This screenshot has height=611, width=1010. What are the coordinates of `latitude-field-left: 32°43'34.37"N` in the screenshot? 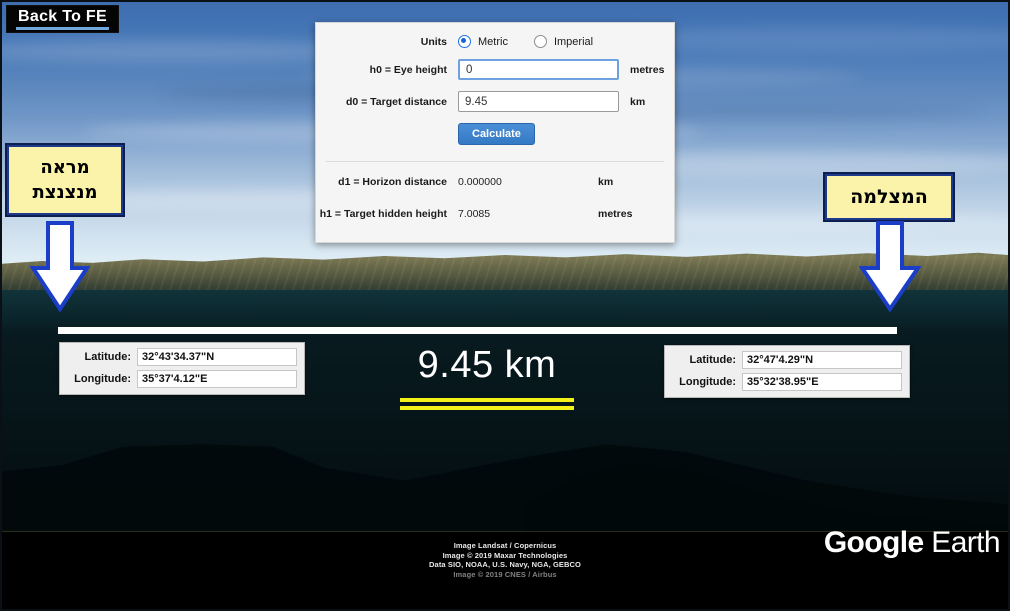 It's located at (217, 357).